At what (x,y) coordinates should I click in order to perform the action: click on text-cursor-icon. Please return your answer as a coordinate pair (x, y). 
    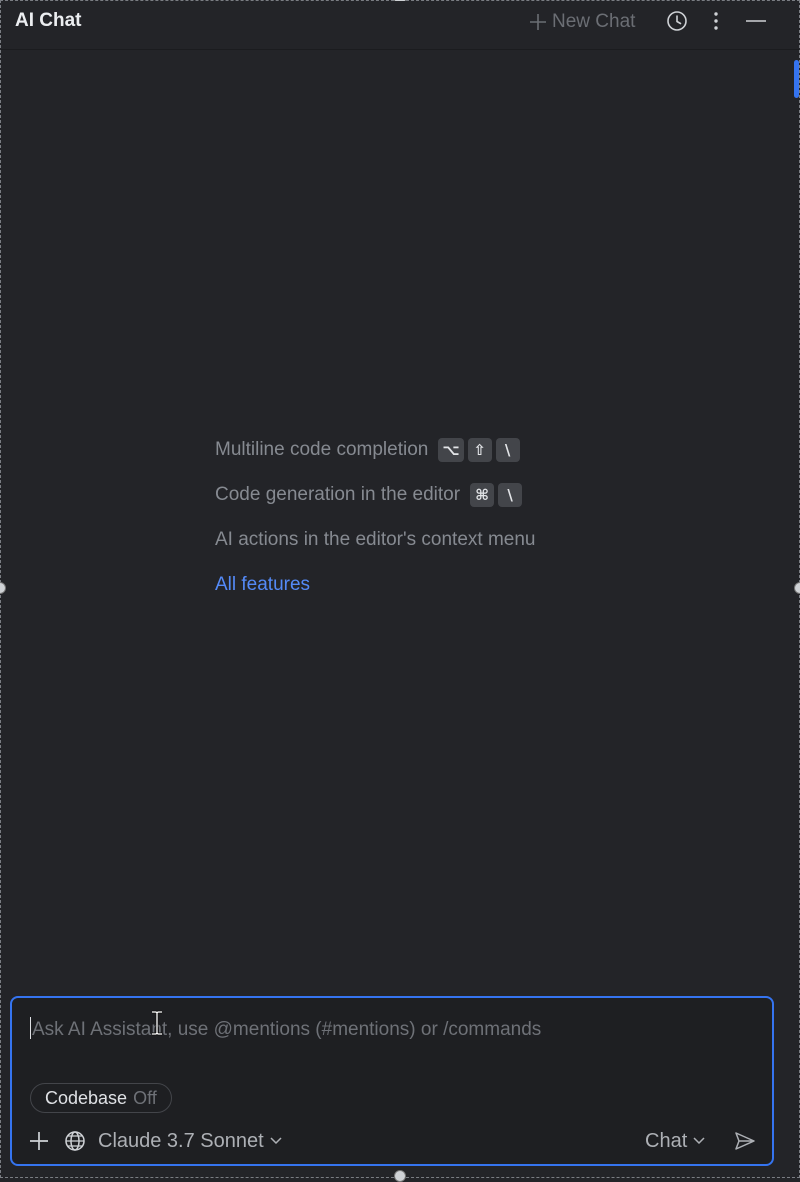
    Looking at the image, I should click on (157, 1023).